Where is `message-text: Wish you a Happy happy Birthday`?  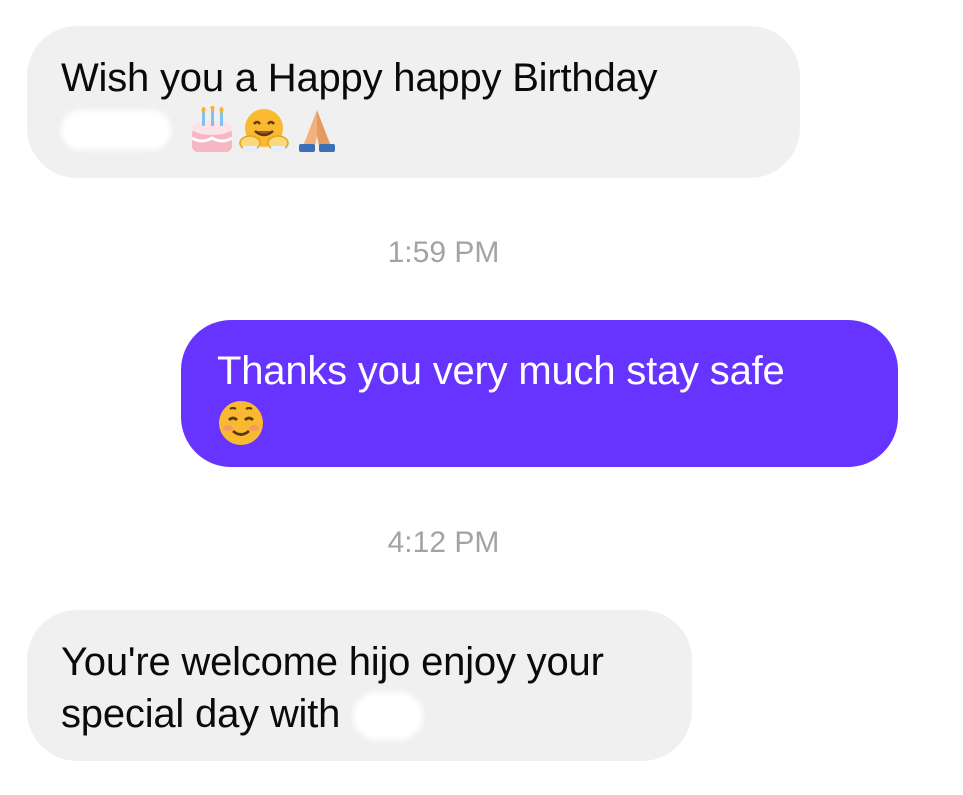 message-text: Wish you a Happy happy Birthday is located at coordinates (359, 78).